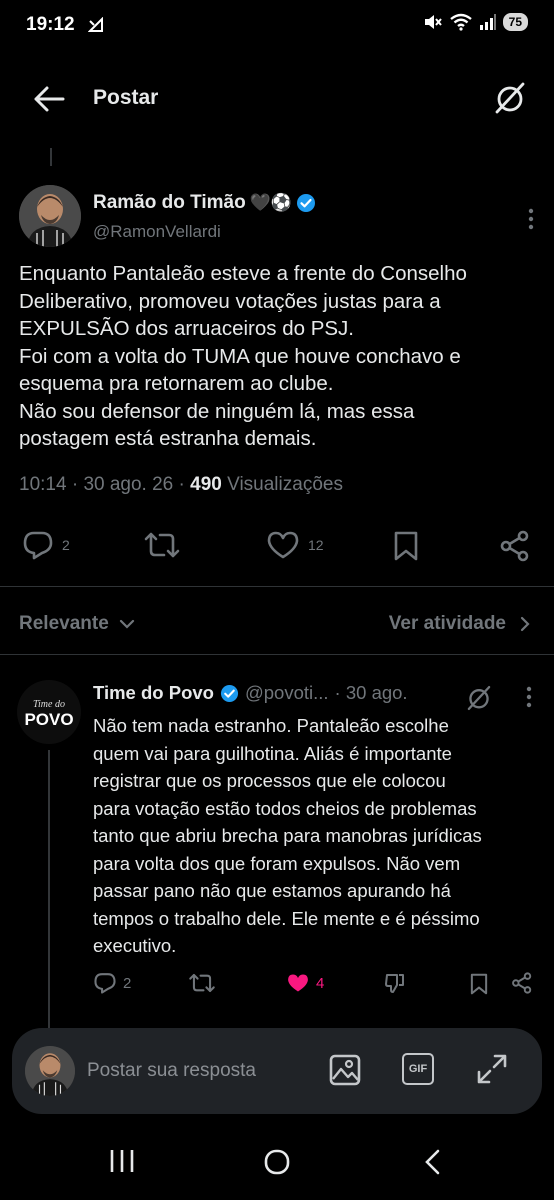 The image size is (554, 1200). I want to click on post-date: 30 ago. 26, so click(128, 484).